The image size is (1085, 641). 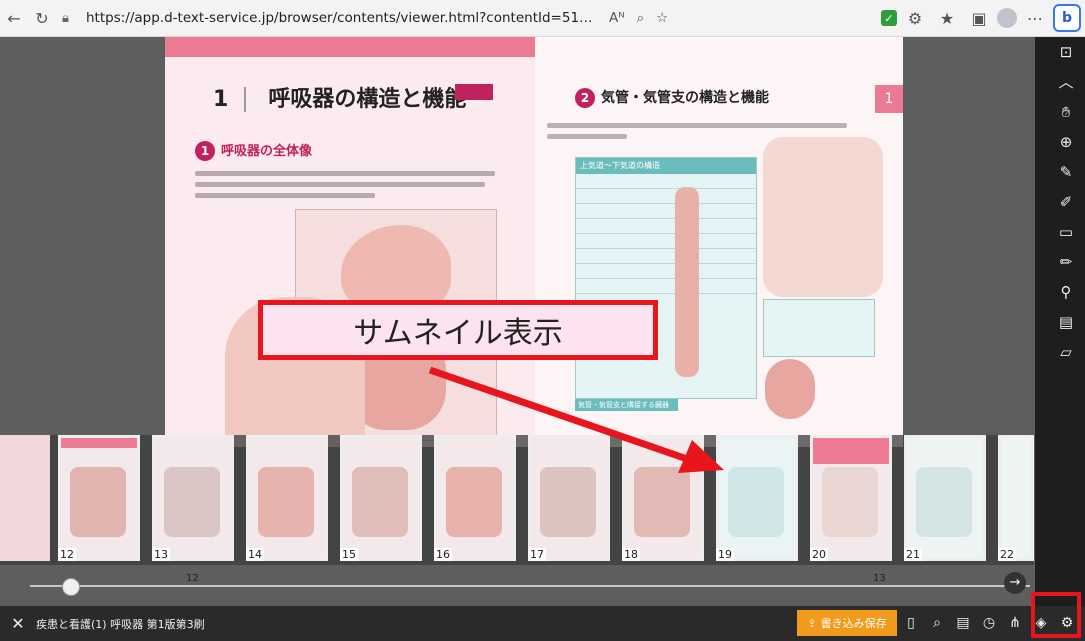 I want to click on thumbnail: 21, so click(x=945, y=498).